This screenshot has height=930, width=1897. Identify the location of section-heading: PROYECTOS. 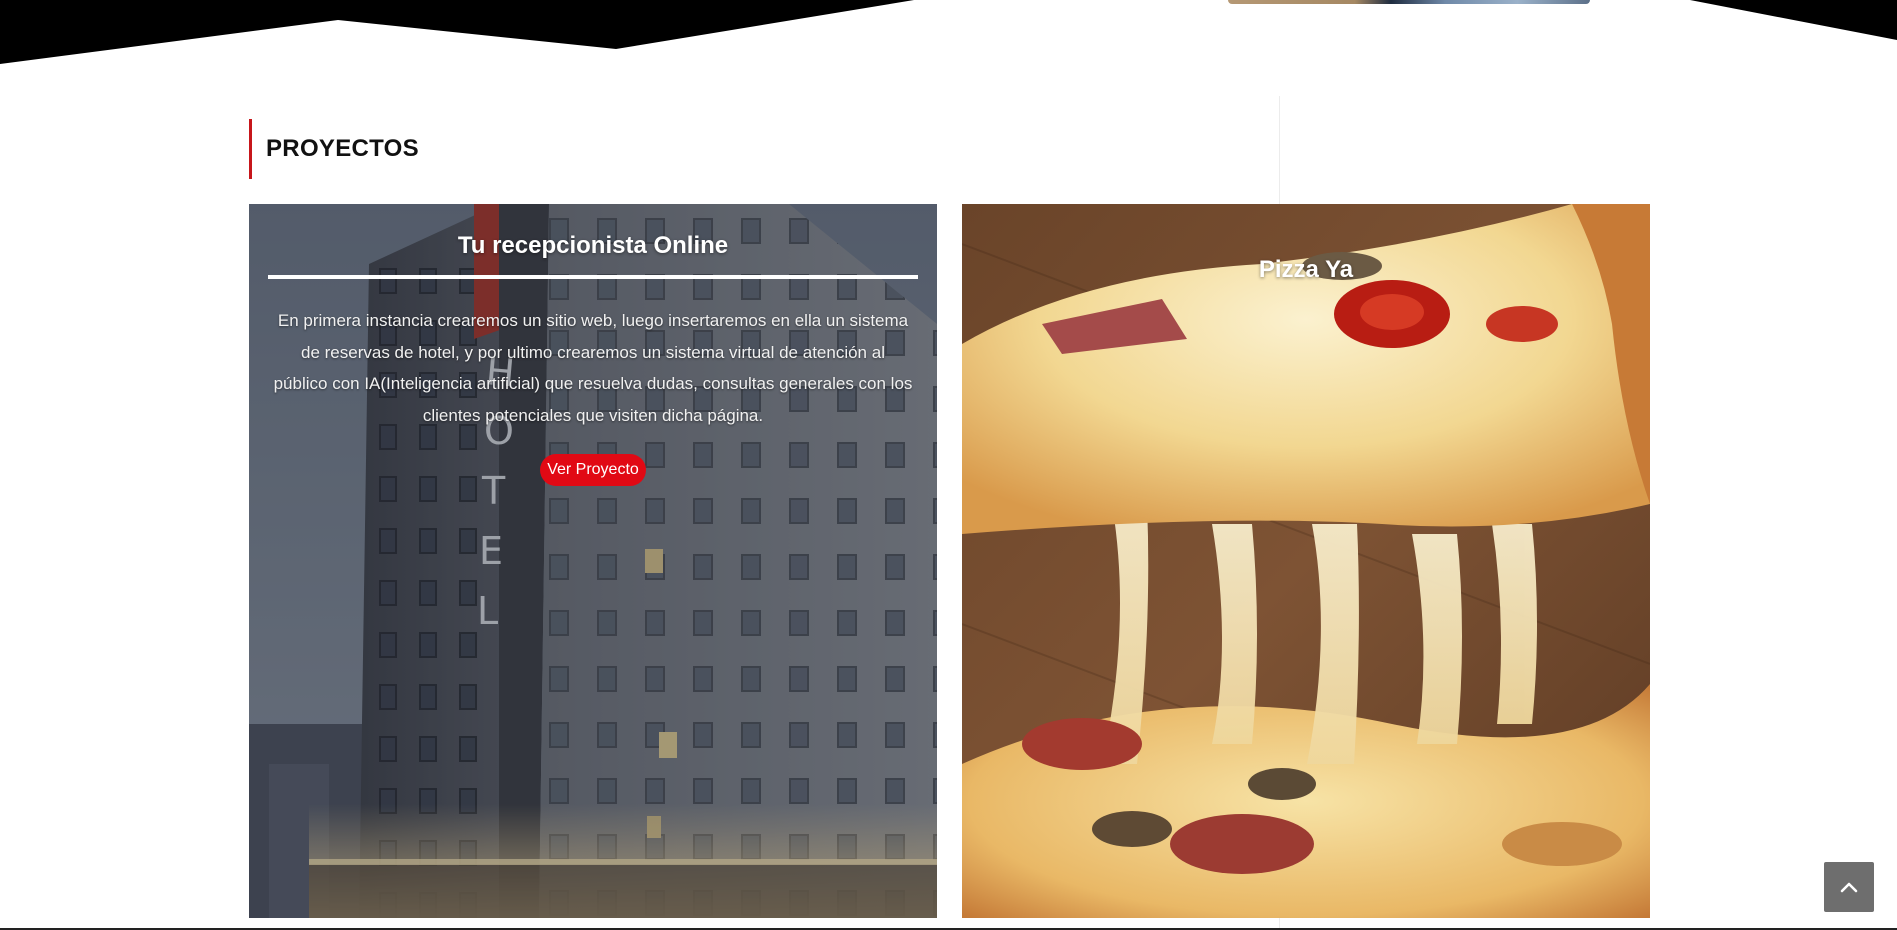
(334, 149).